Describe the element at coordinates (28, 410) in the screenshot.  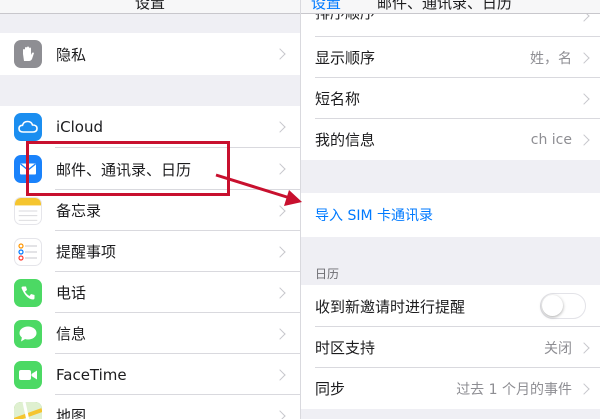
I see `maps-icon` at that location.